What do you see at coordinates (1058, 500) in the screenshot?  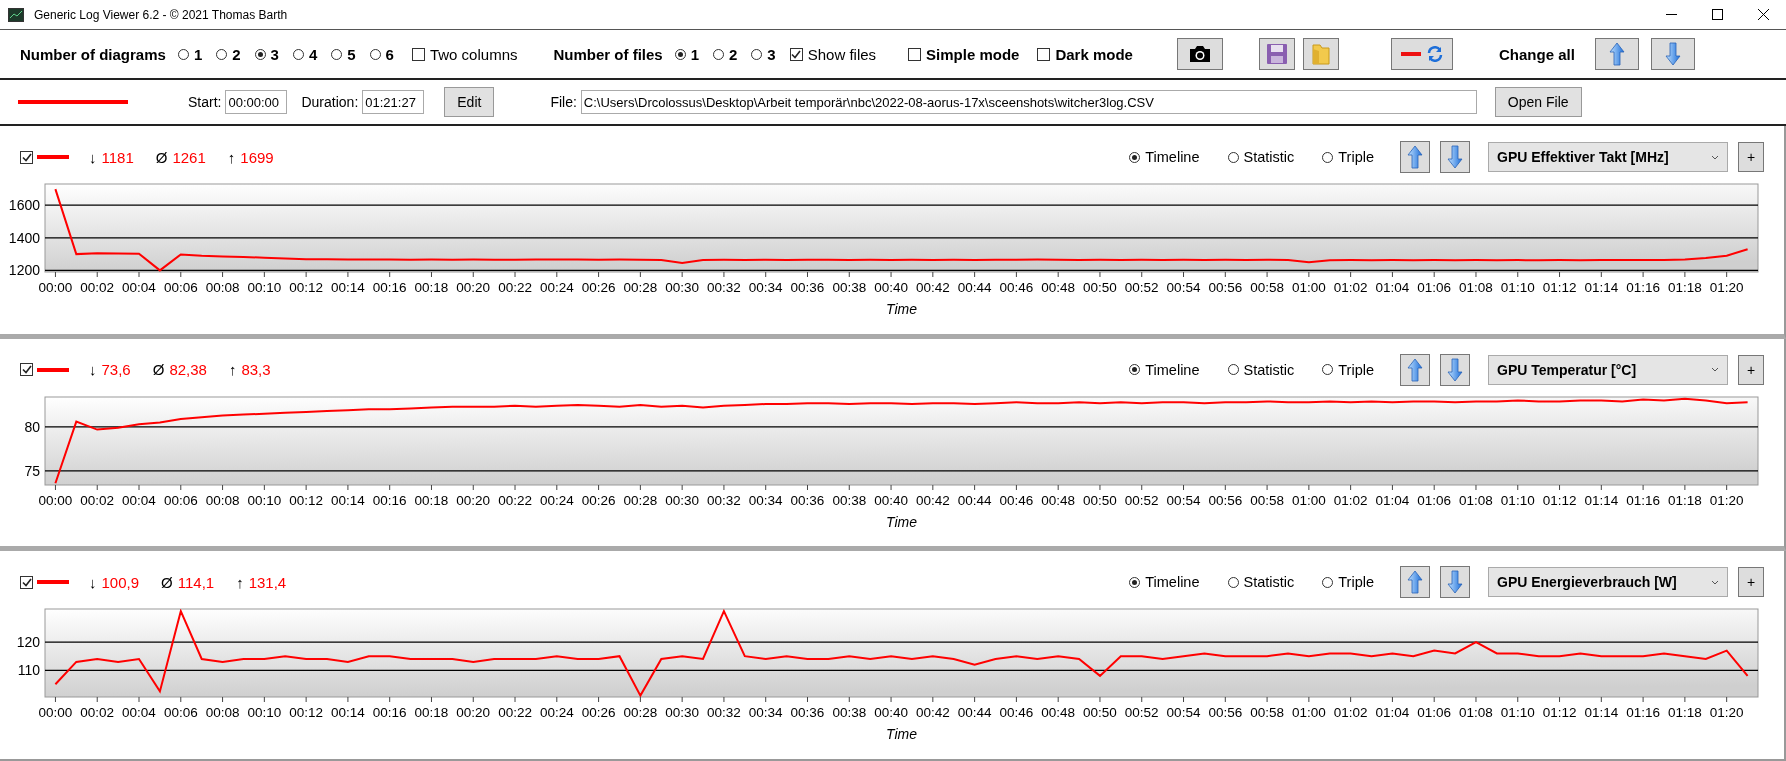 I see `x-tick-label: 00:48` at bounding box center [1058, 500].